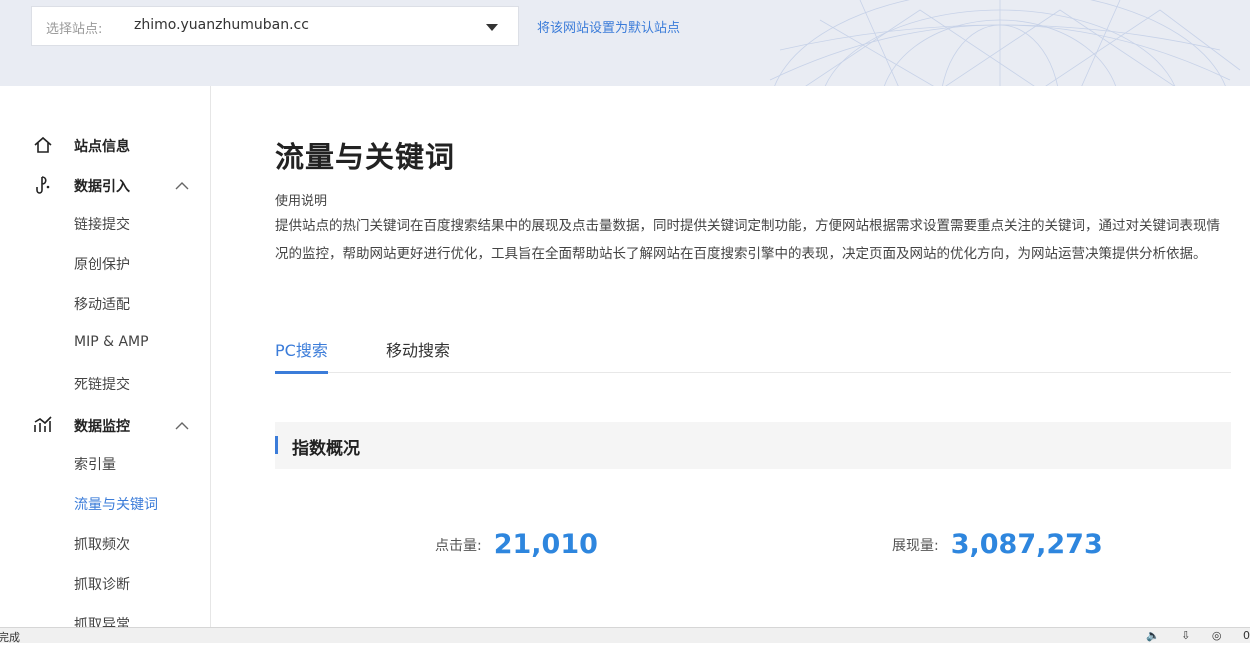 The height and width of the screenshot is (645, 1250). I want to click on download-icon: ⇩, so click(1185, 635).